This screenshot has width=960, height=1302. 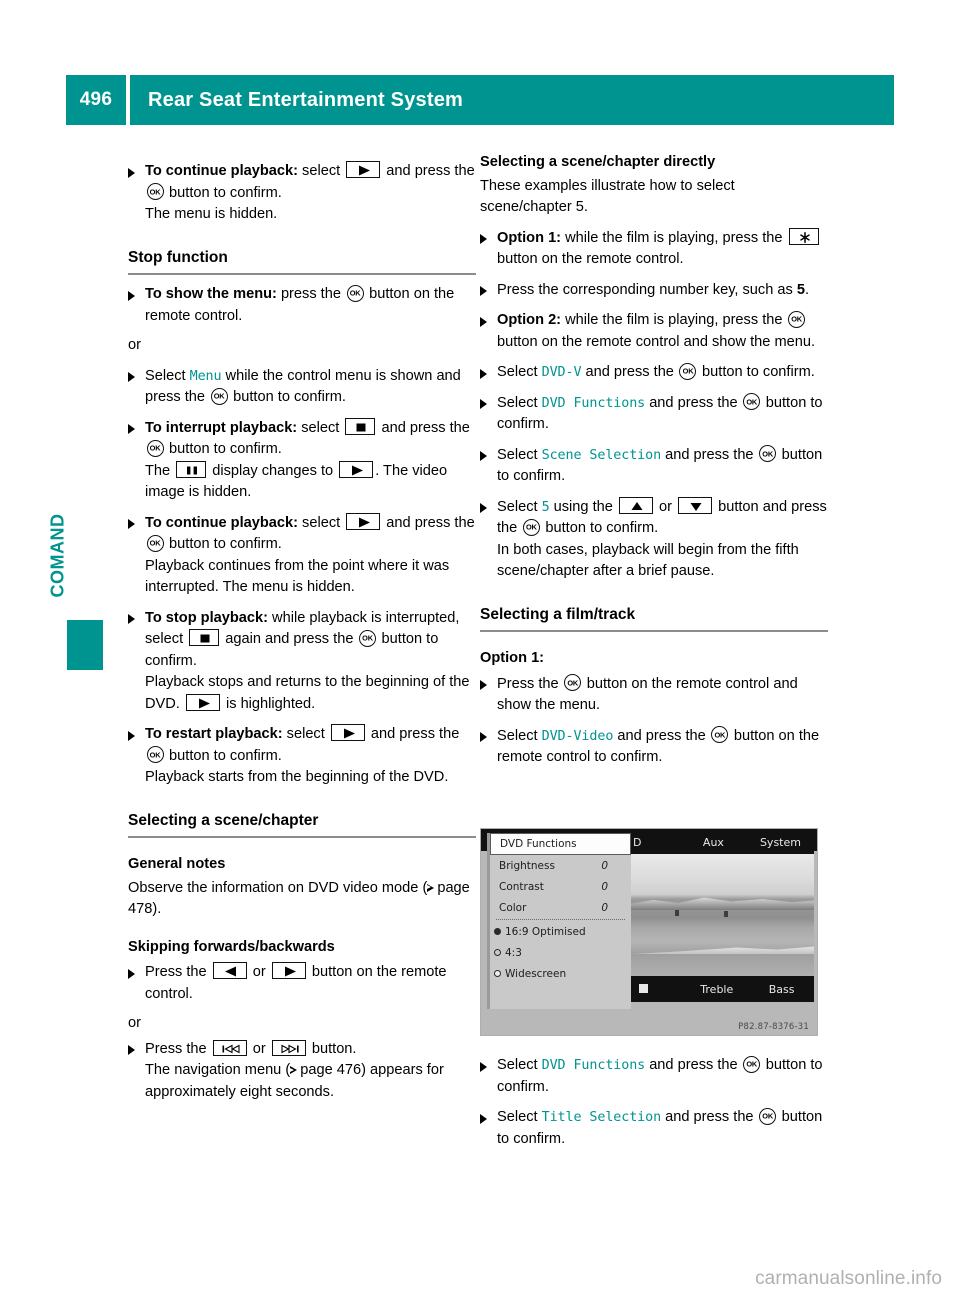 I want to click on figure-radio-option: Widescreen, so click(x=560, y=973).